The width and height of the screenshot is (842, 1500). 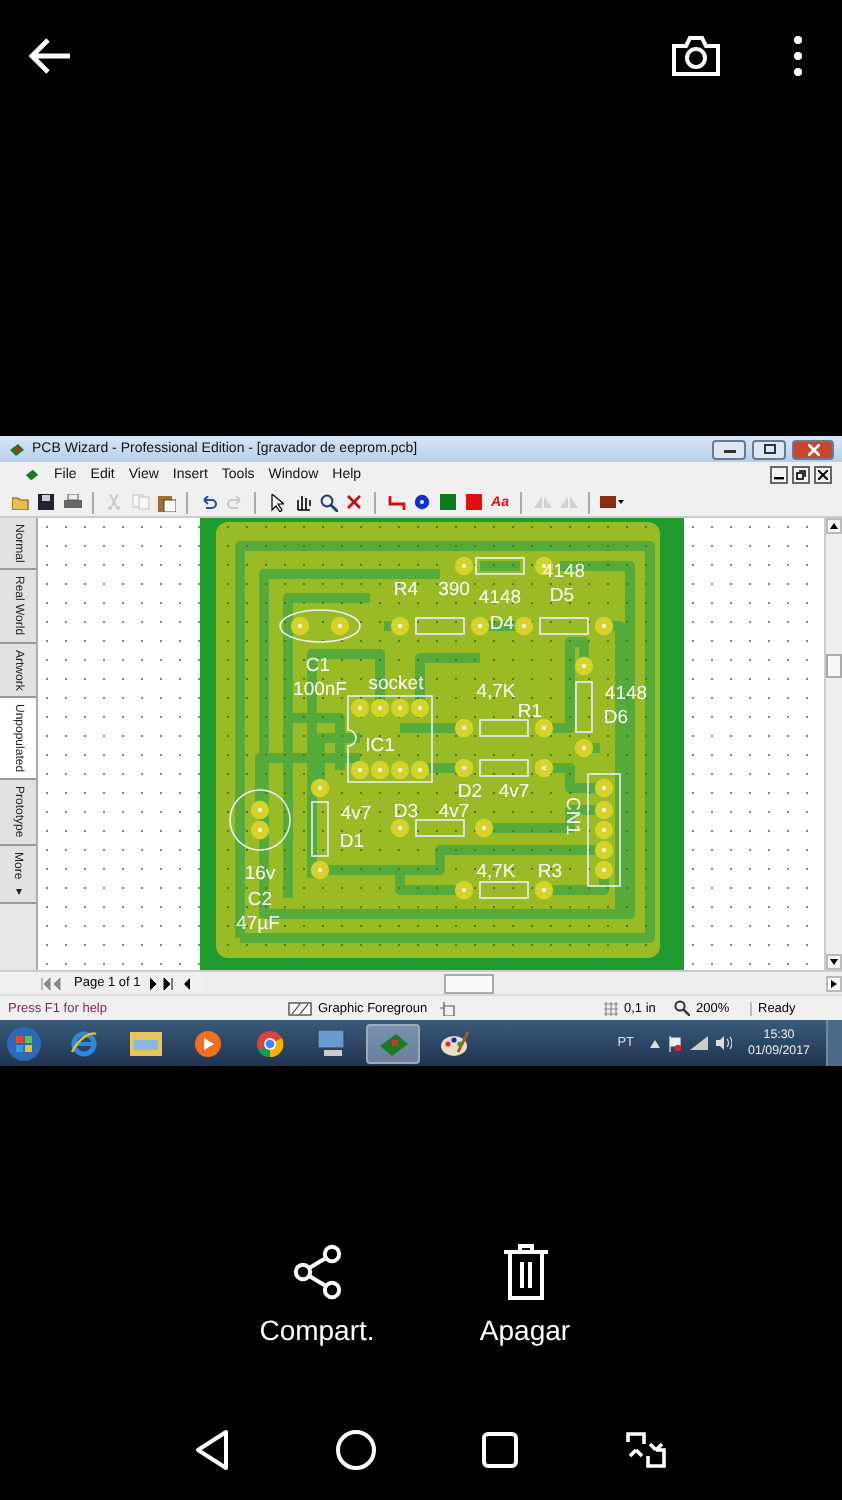 What do you see at coordinates (571, 816) in the screenshot?
I see `component-label: CN1` at bounding box center [571, 816].